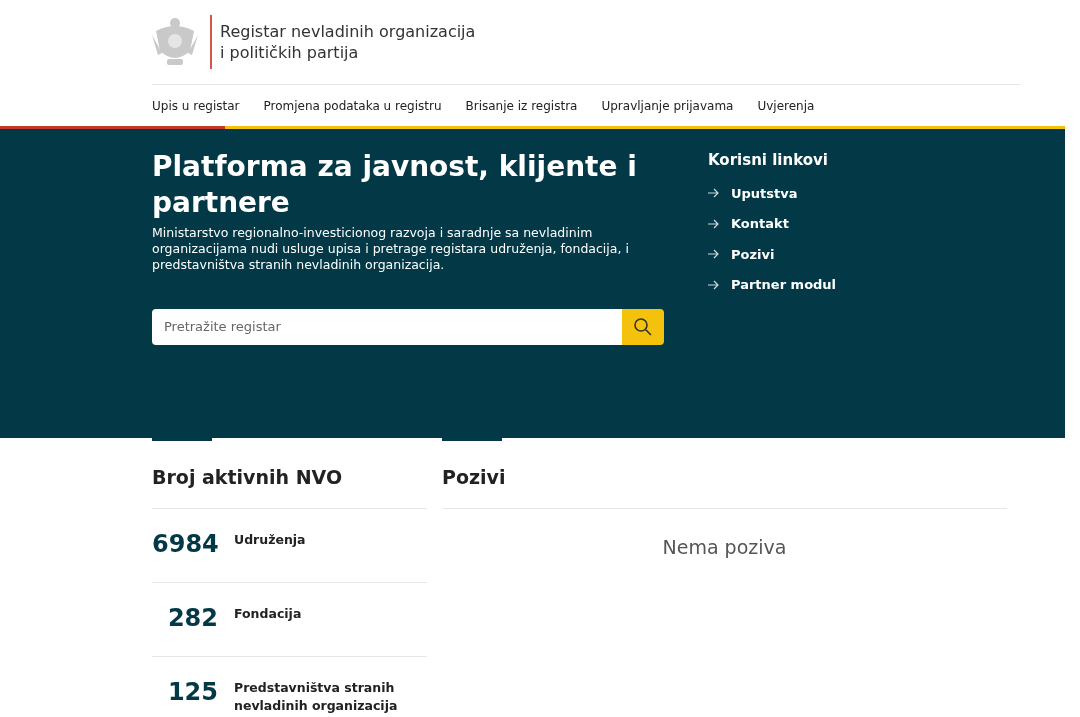 The image size is (1080, 717). What do you see at coordinates (724, 547) in the screenshot?
I see `empty-message: Nema poziva` at bounding box center [724, 547].